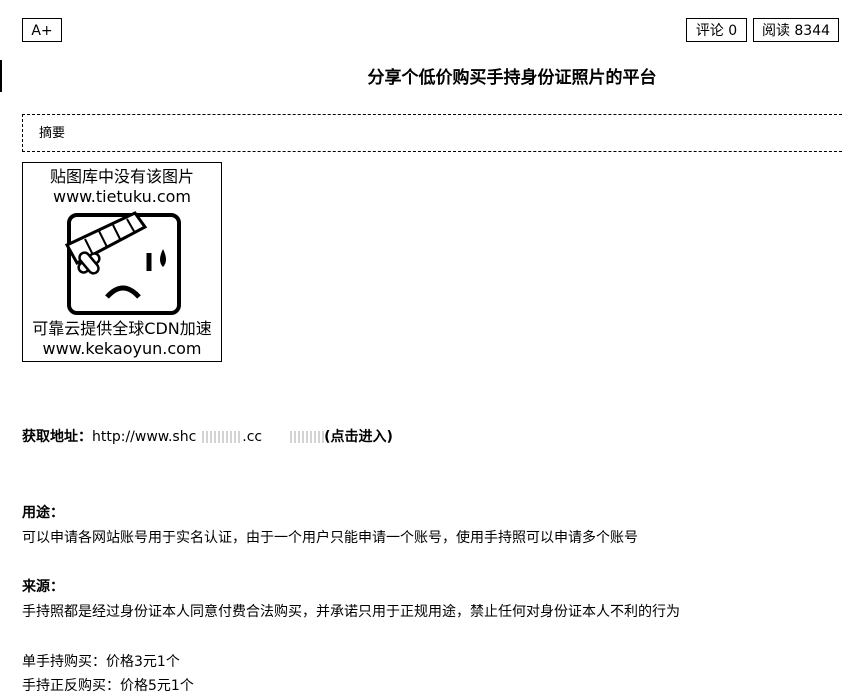  I want to click on link-url-part-1: http://www.shc, so click(144, 437).